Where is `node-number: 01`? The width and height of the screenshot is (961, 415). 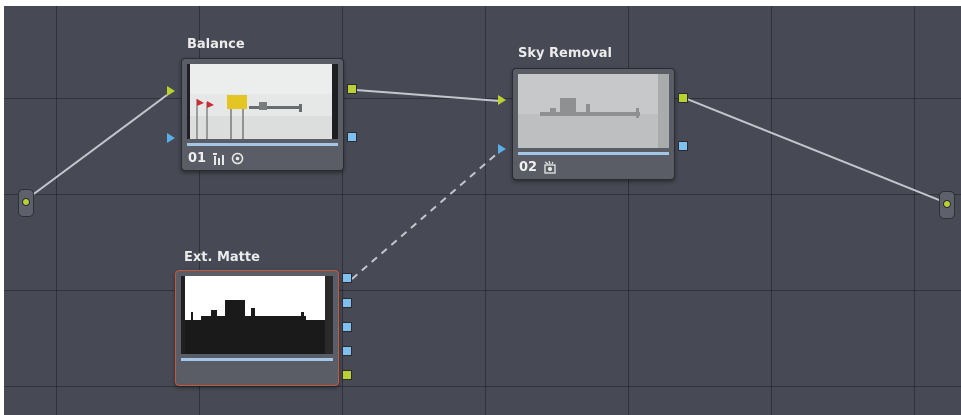
node-number: 01 is located at coordinates (197, 158).